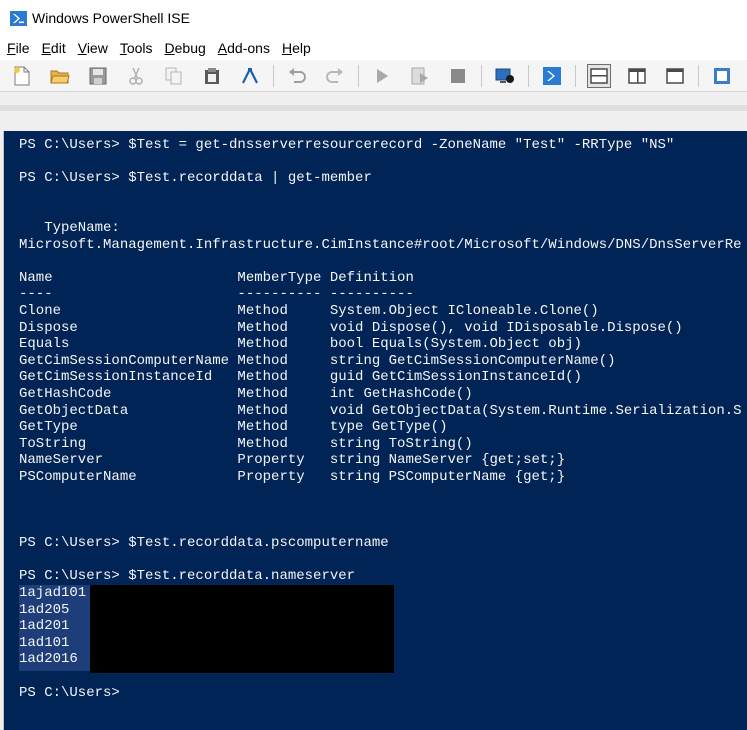 The width and height of the screenshot is (747, 730). I want to click on powershell-console-icon, so click(552, 76).